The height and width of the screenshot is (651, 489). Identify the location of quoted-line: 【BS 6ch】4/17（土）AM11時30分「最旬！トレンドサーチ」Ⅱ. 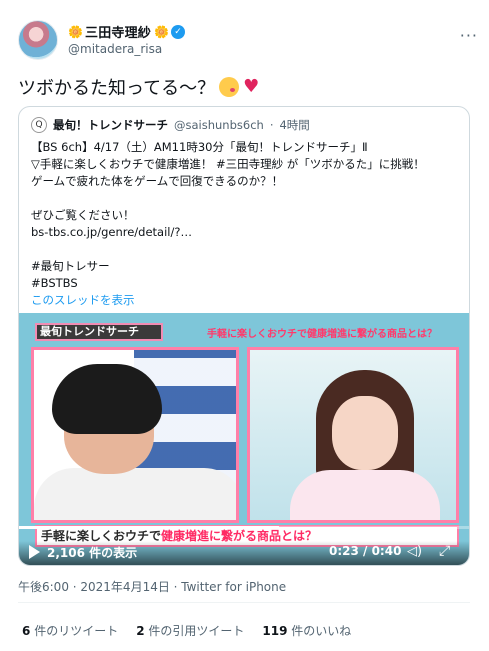
(199, 147).